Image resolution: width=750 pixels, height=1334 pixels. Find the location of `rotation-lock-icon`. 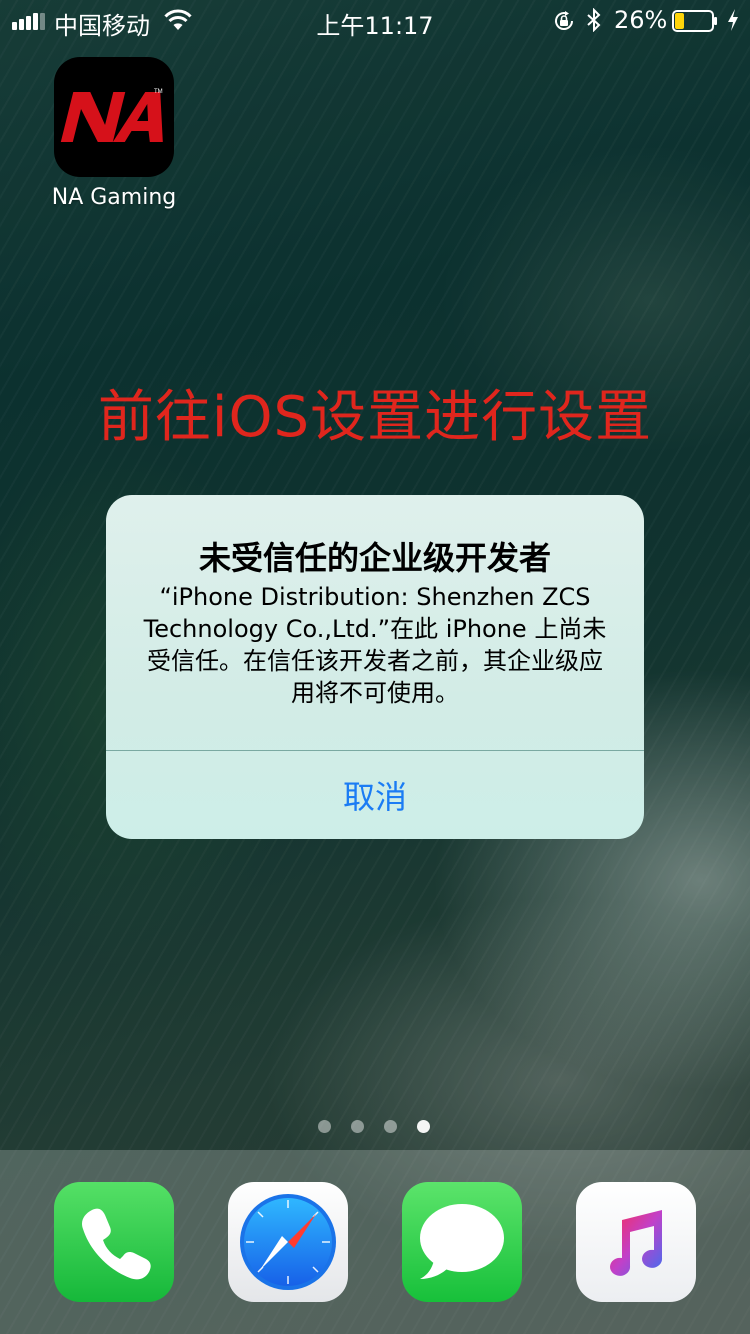

rotation-lock-icon is located at coordinates (564, 20).